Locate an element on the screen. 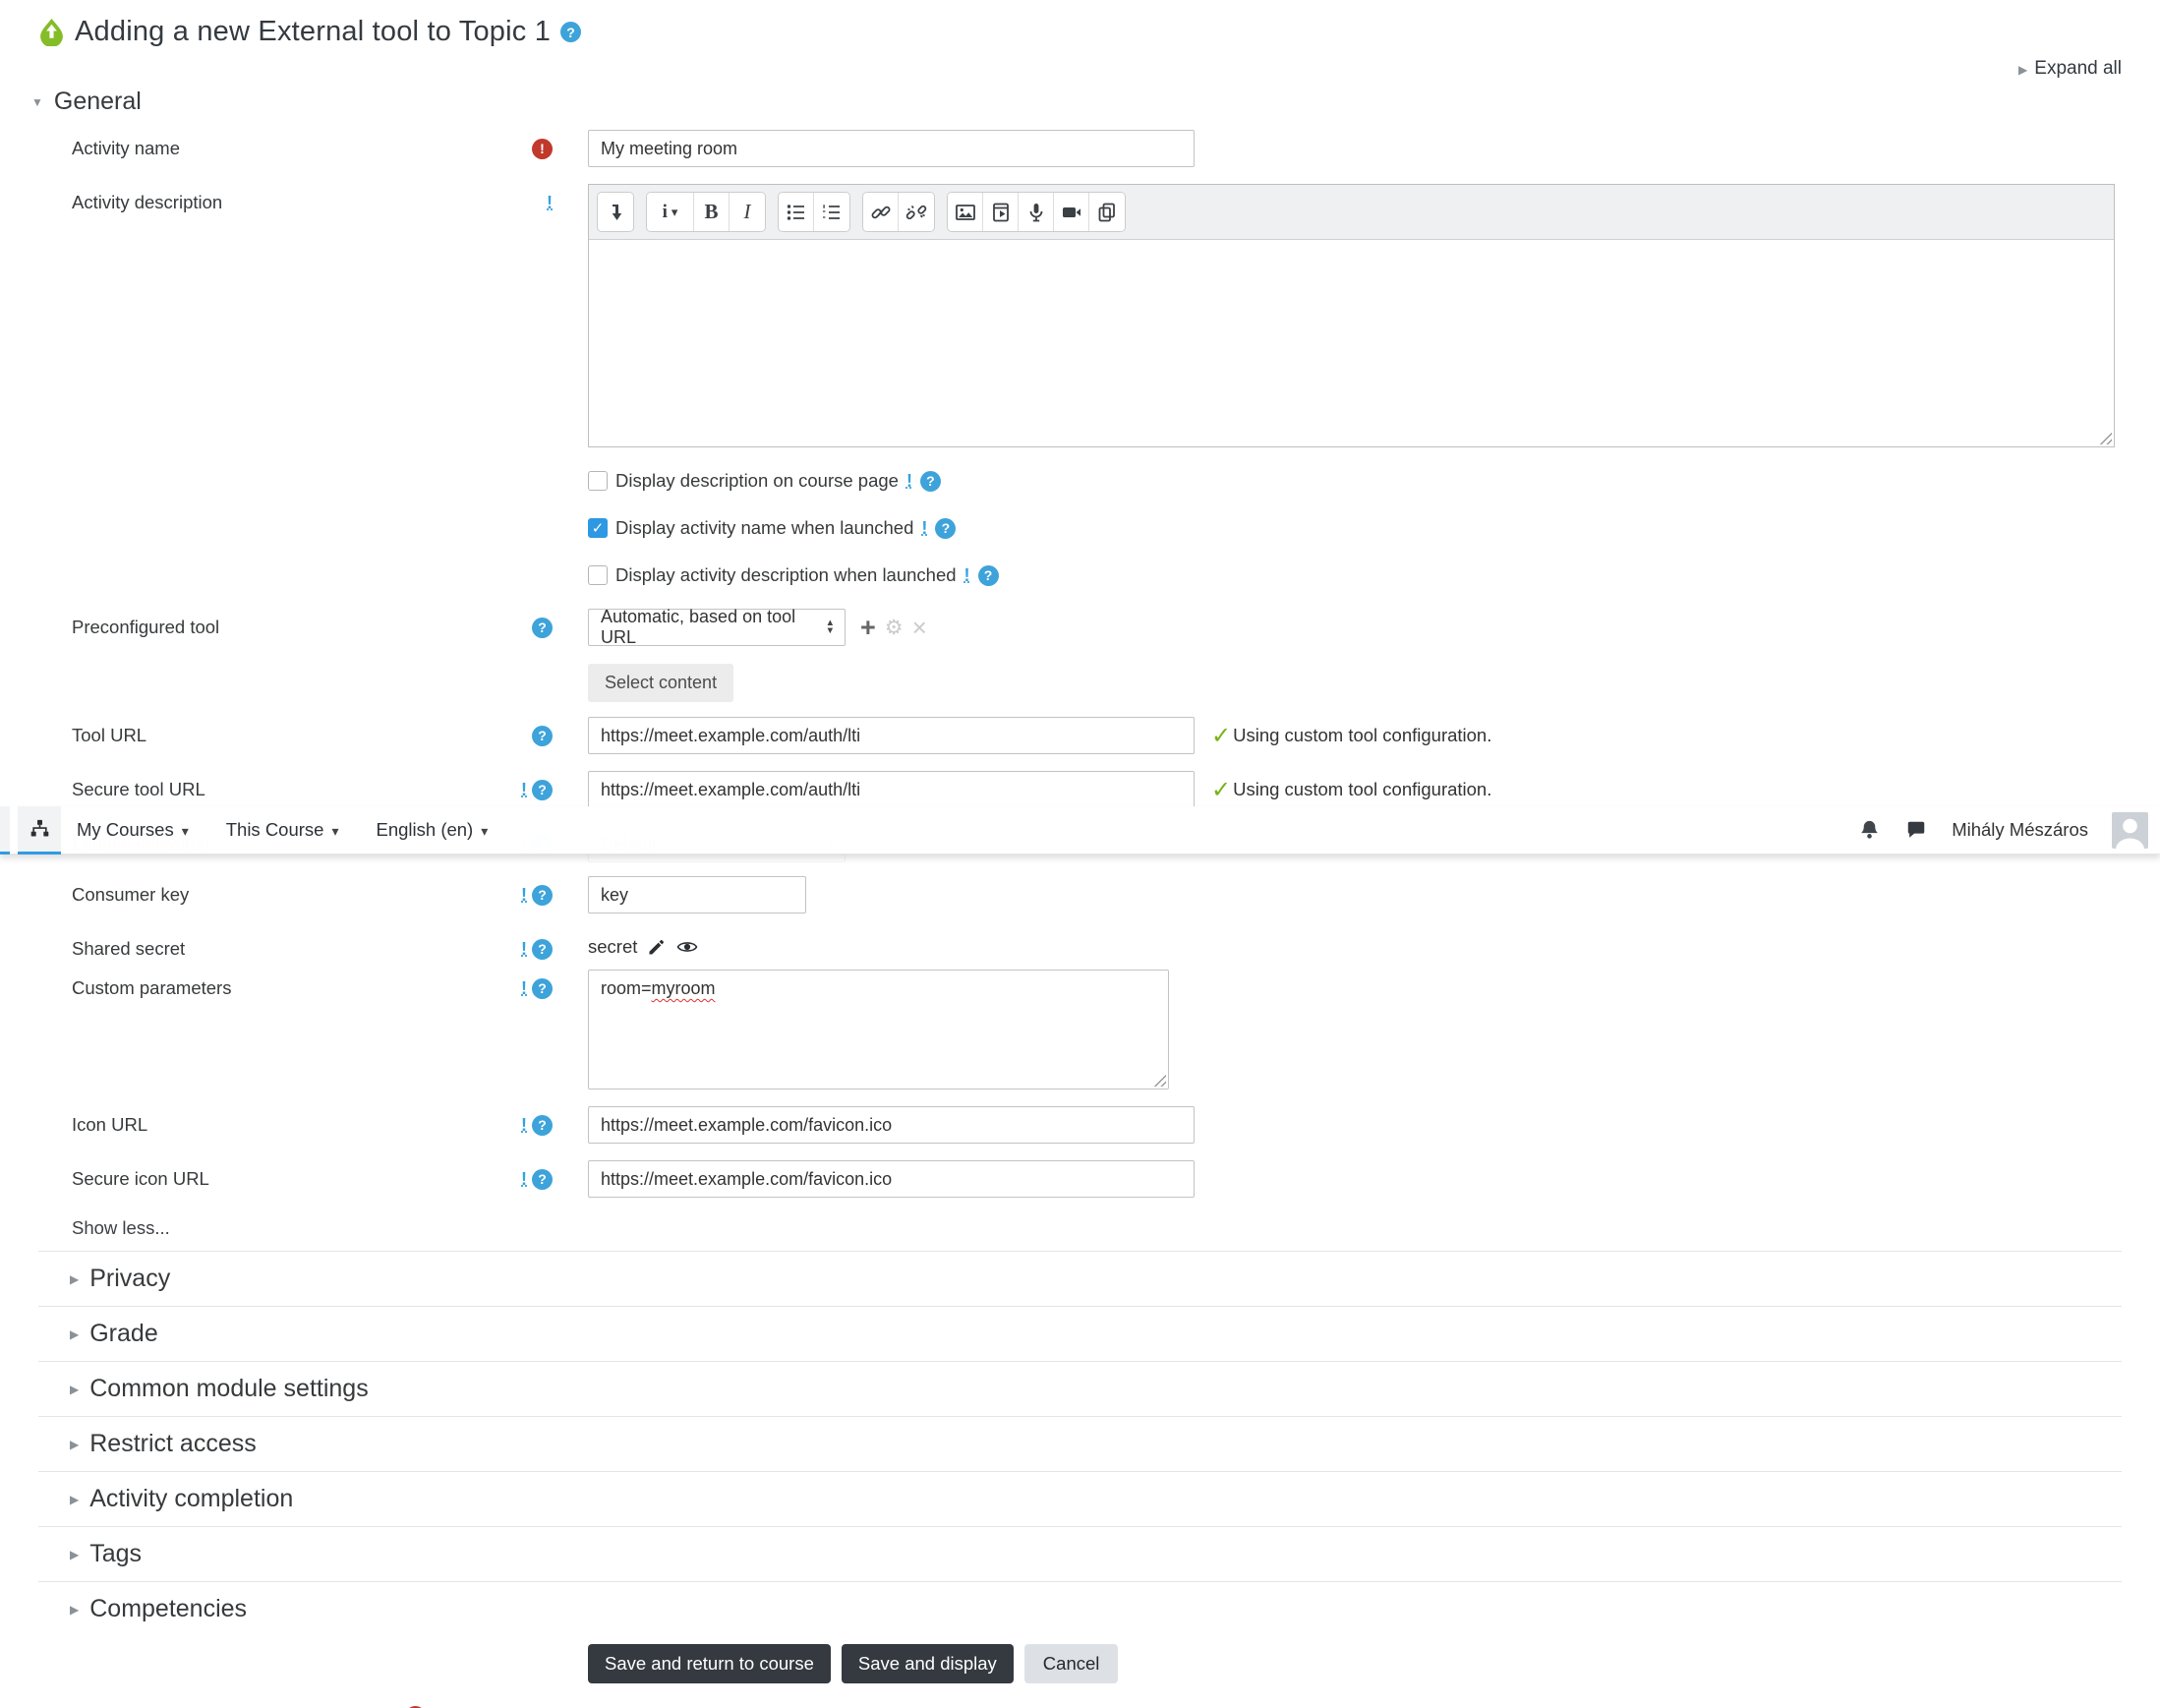 Image resolution: width=2160 pixels, height=1708 pixels. save-and-return-button: Save and return to course is located at coordinates (709, 1664).